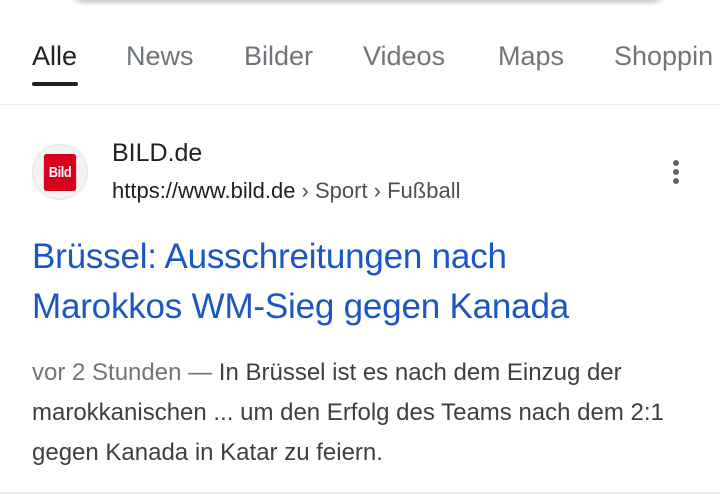 The width and height of the screenshot is (720, 494). I want to click on tab-news: News, so click(160, 56).